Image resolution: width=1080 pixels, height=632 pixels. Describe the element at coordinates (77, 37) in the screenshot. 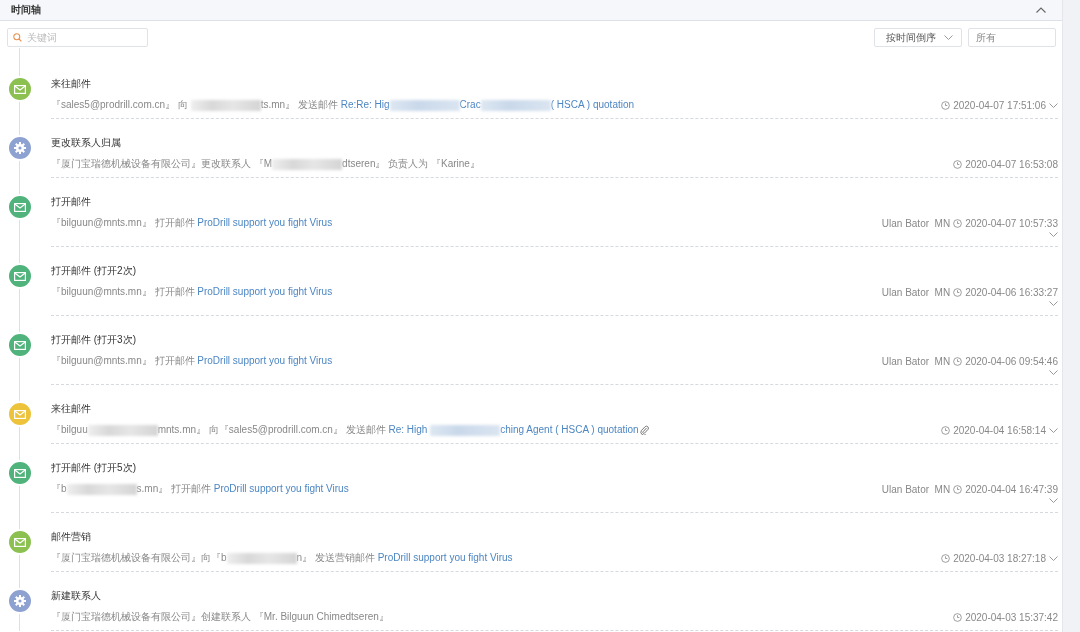

I see `search-field: 关键词` at that location.